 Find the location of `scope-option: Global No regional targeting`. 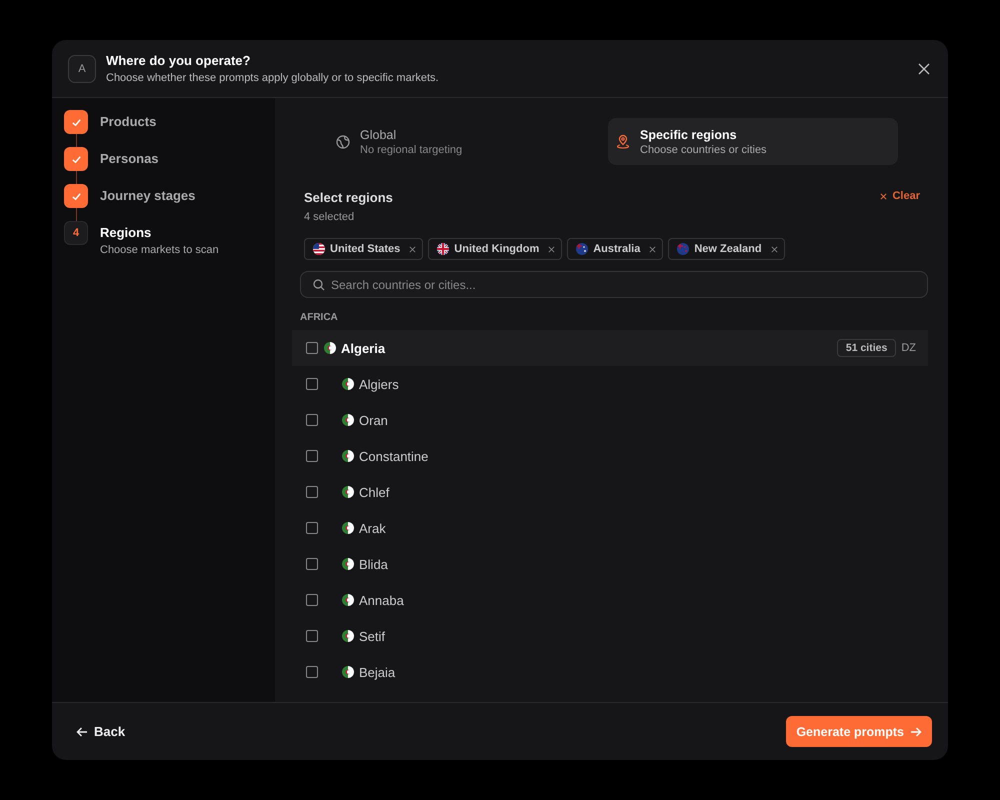

scope-option: Global No regional targeting is located at coordinates (445, 141).